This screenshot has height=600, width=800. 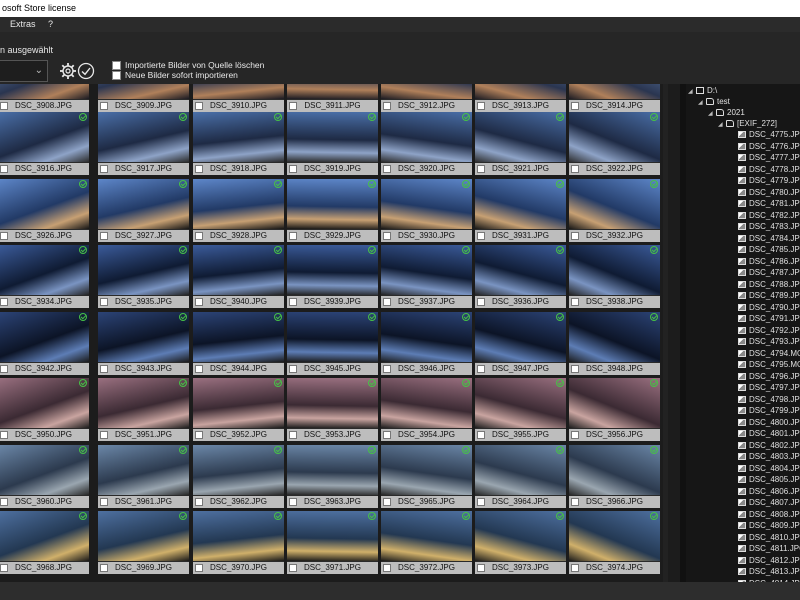 I want to click on thumbnail-card: DSC_3955.JPG, so click(x=520, y=409).